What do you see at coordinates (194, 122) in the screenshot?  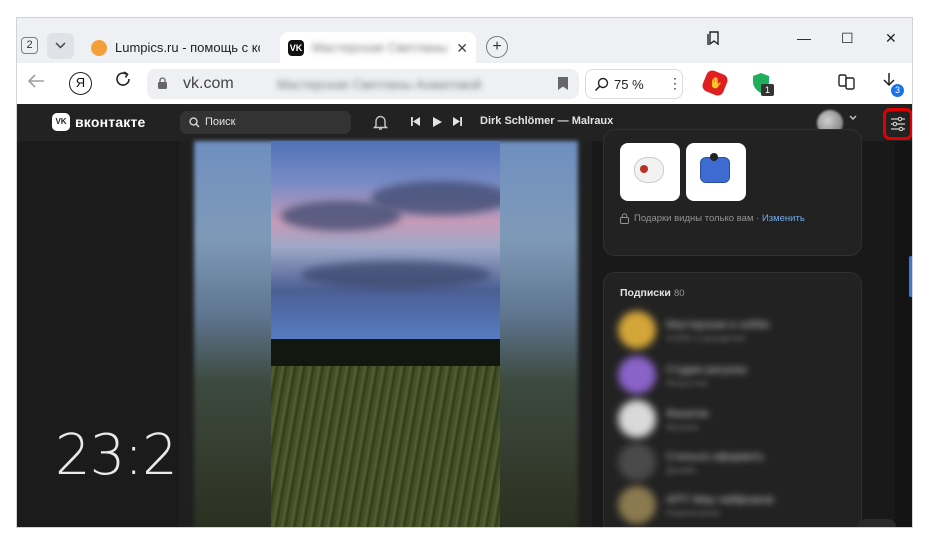 I see `search-icon` at bounding box center [194, 122].